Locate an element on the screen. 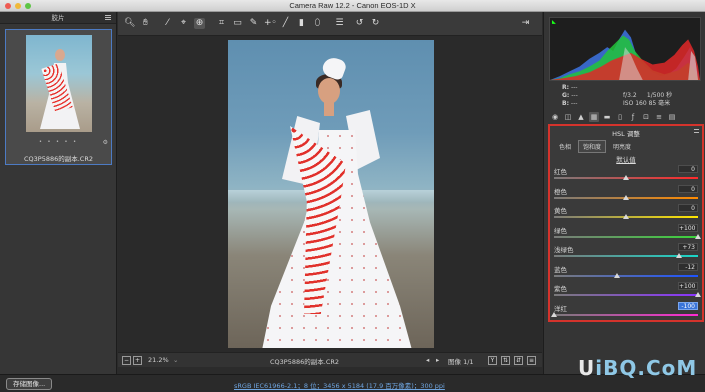 The height and width of the screenshot is (392, 705). hsl-menu-icon is located at coordinates (696, 131).